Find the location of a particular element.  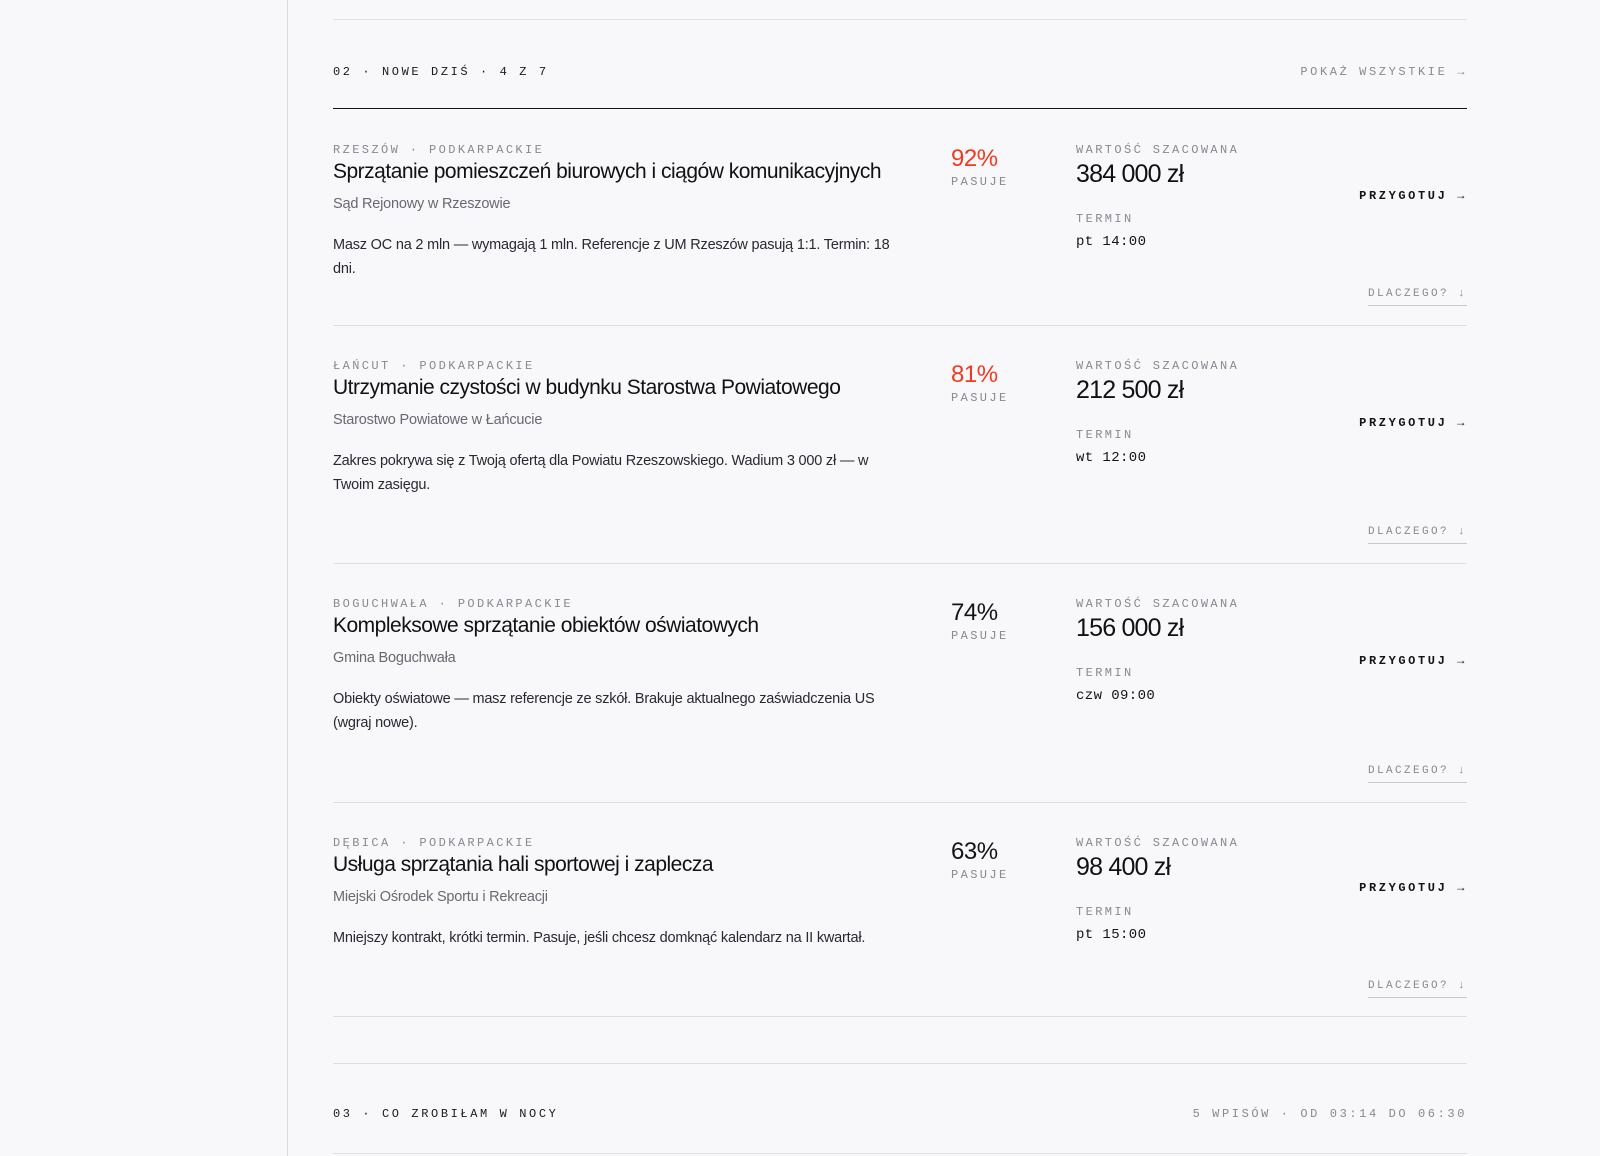

section-title: 03 · CO ZROBIŁAM W NOCY is located at coordinates (446, 1114).